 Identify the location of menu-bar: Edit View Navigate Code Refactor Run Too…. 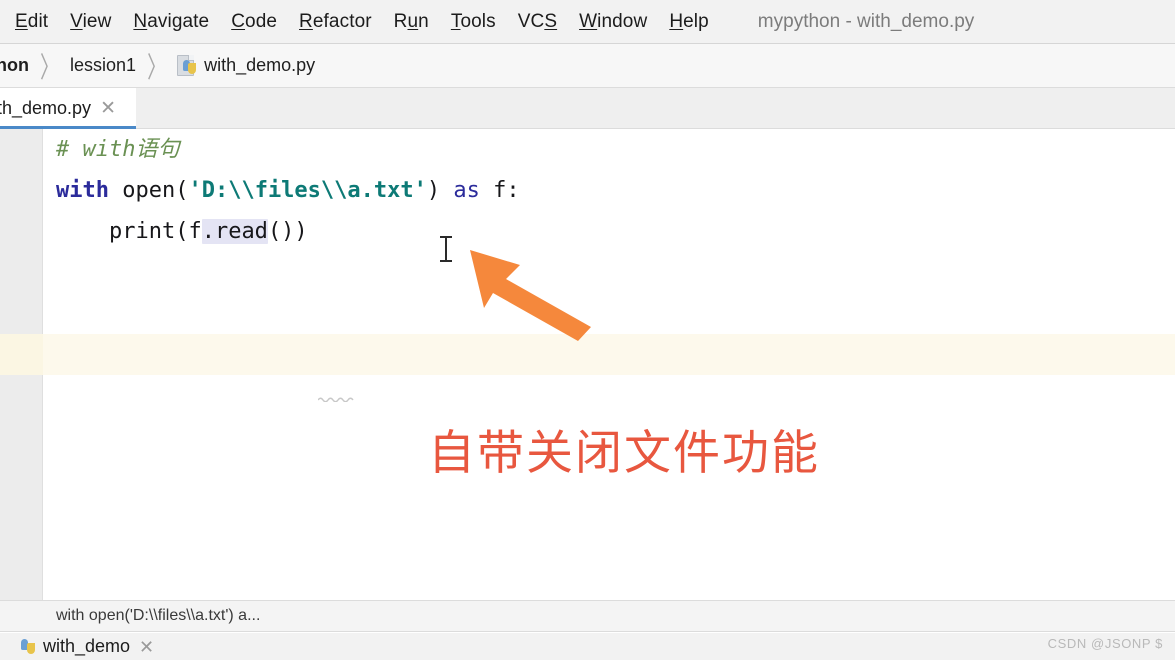
(587, 22).